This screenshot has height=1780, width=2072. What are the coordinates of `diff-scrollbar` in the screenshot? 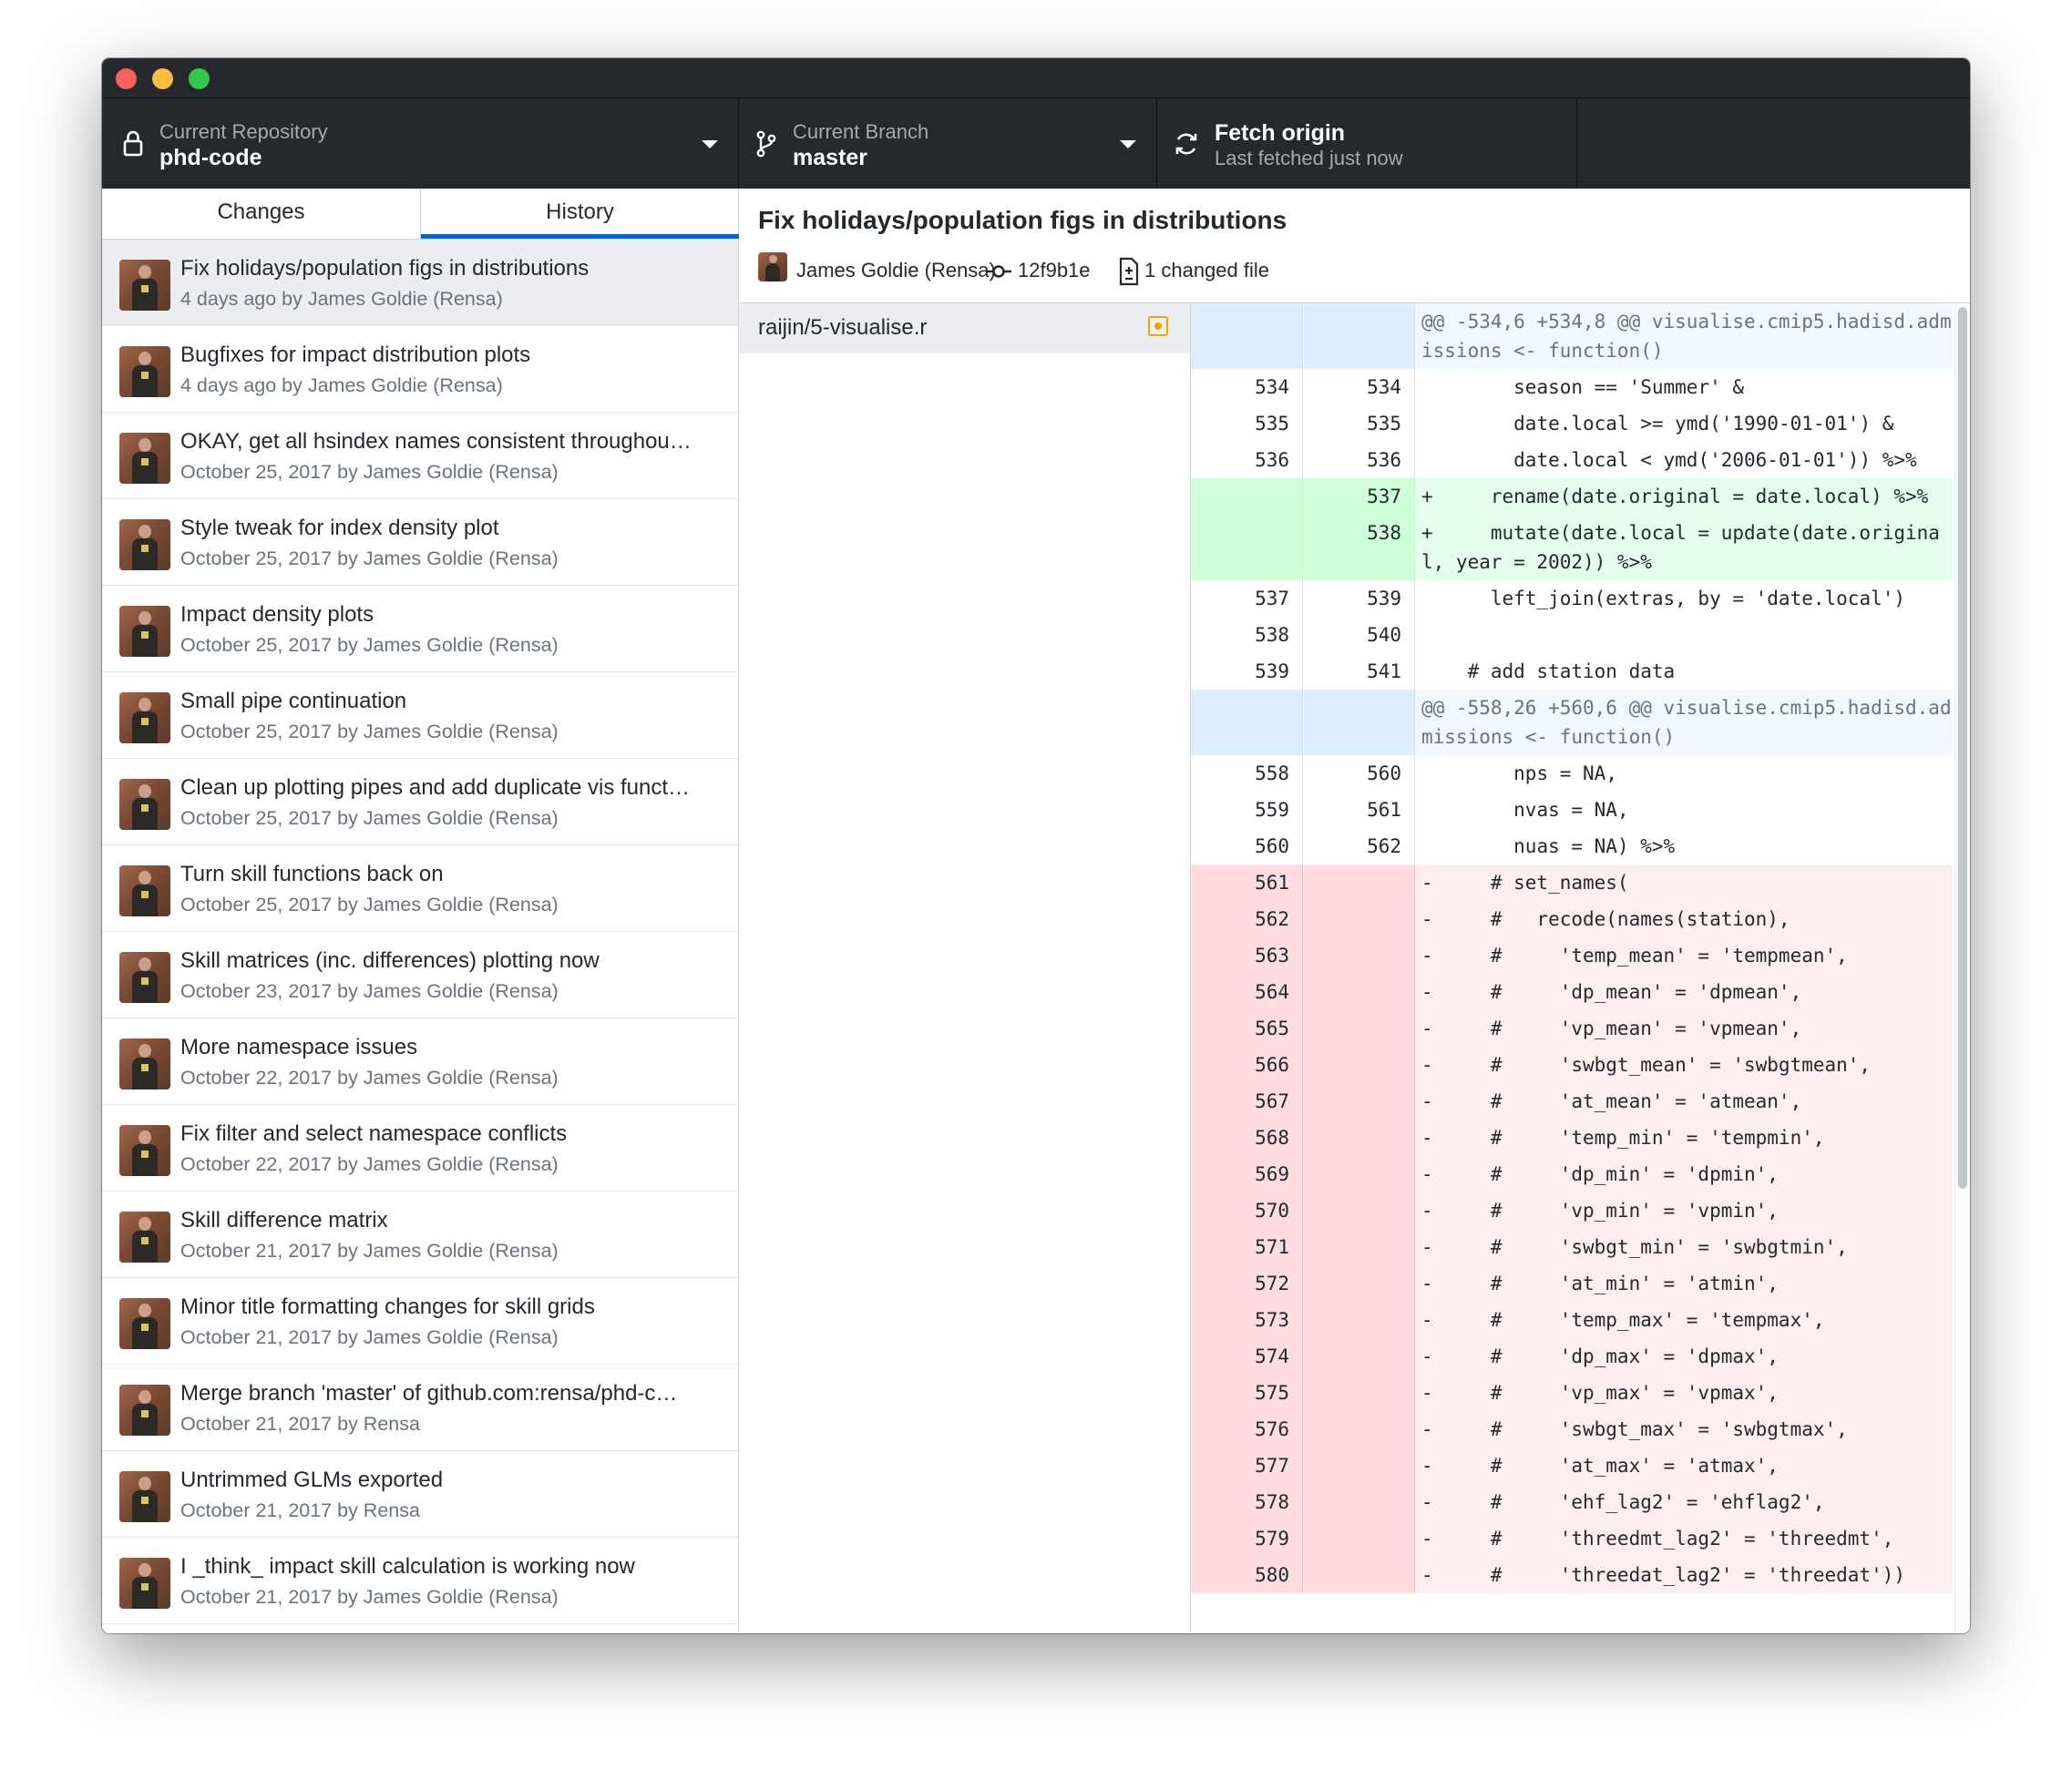 It's located at (1962, 968).